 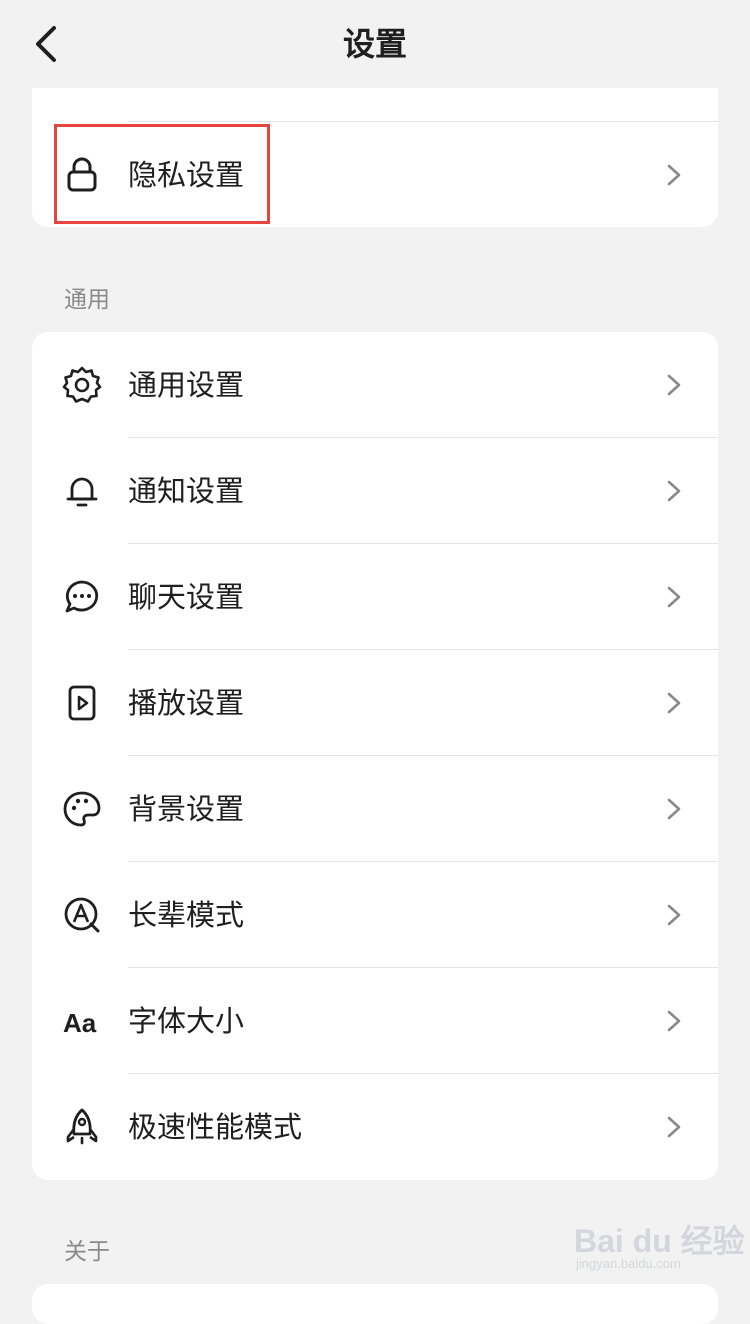 I want to click on page-title: 设置, so click(x=374, y=44).